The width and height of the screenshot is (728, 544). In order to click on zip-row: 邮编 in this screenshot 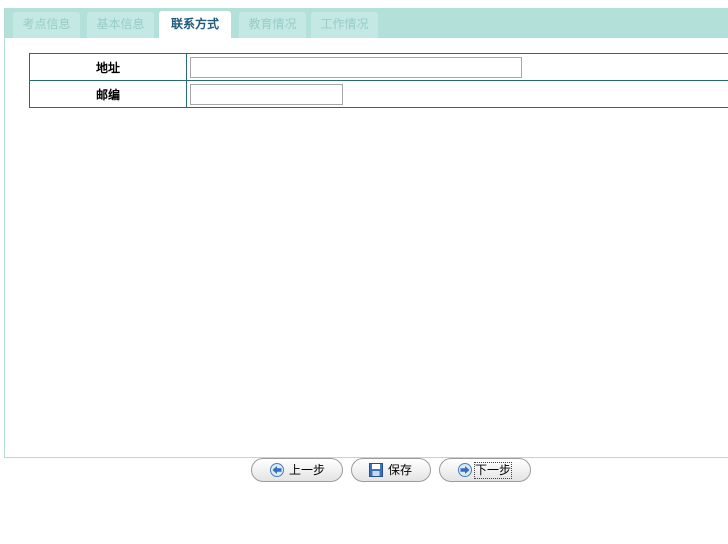, I will do `click(378, 94)`.